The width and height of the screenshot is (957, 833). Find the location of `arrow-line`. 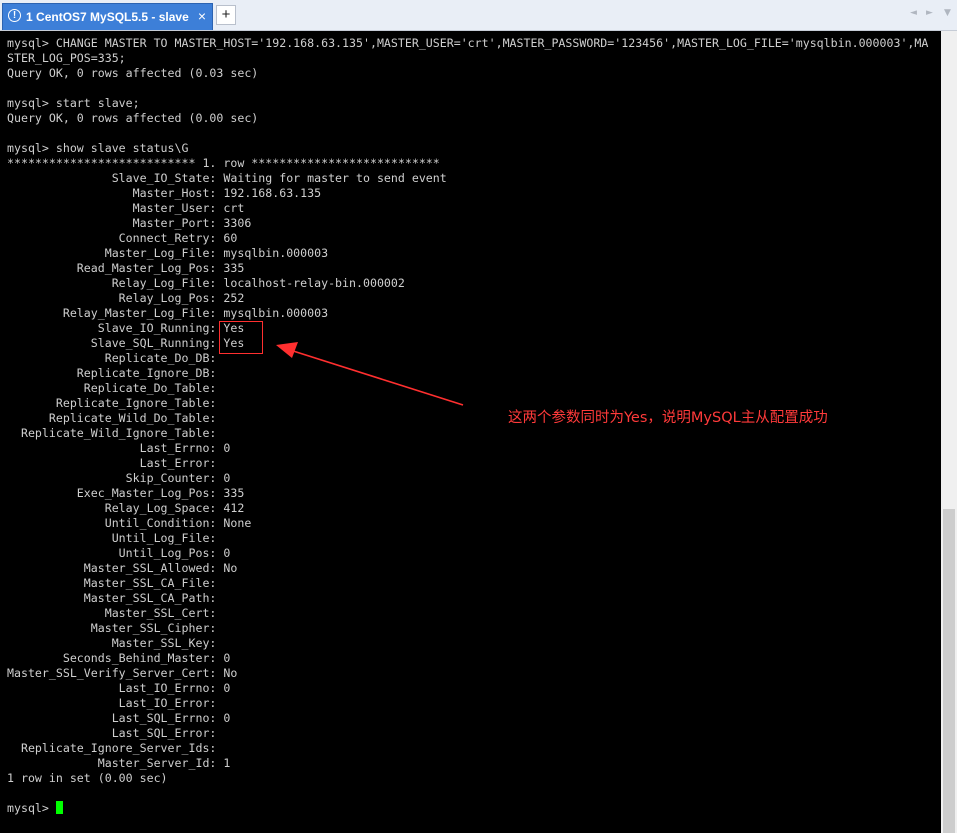

arrow-line is located at coordinates (376, 377).